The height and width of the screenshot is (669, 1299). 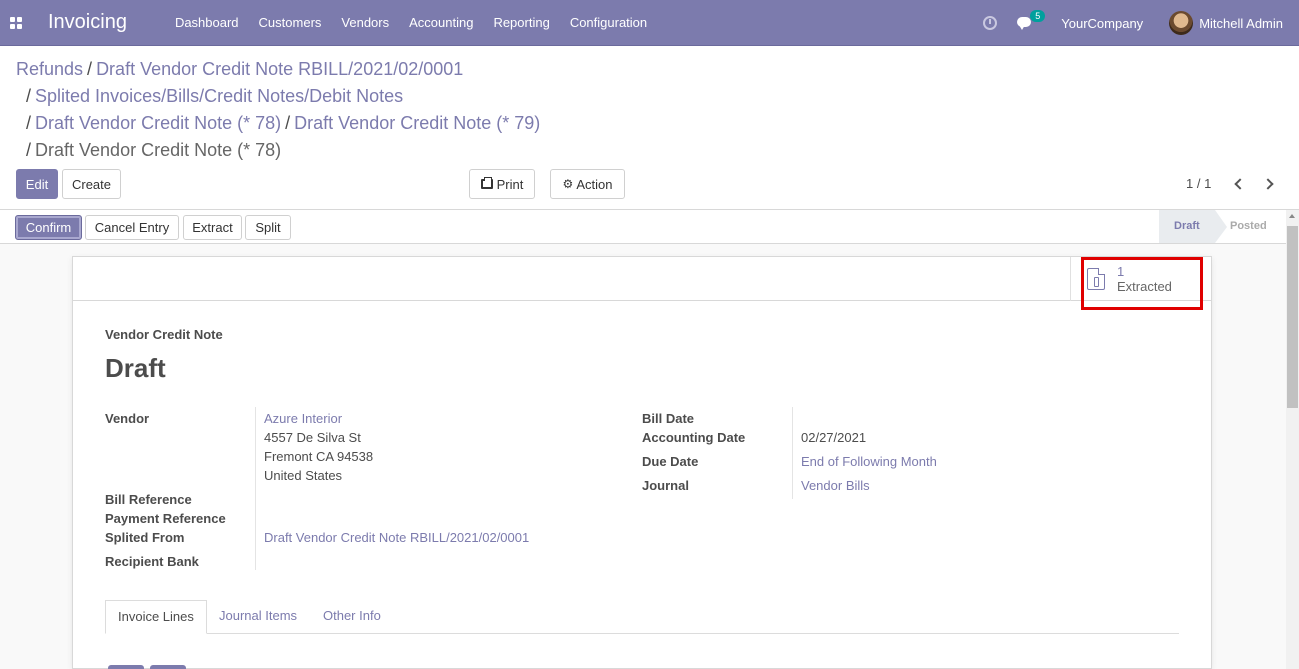 I want to click on breadcrumb-credit-note-79: Draft Vendor Credit Note (* 79), so click(x=417, y=123).